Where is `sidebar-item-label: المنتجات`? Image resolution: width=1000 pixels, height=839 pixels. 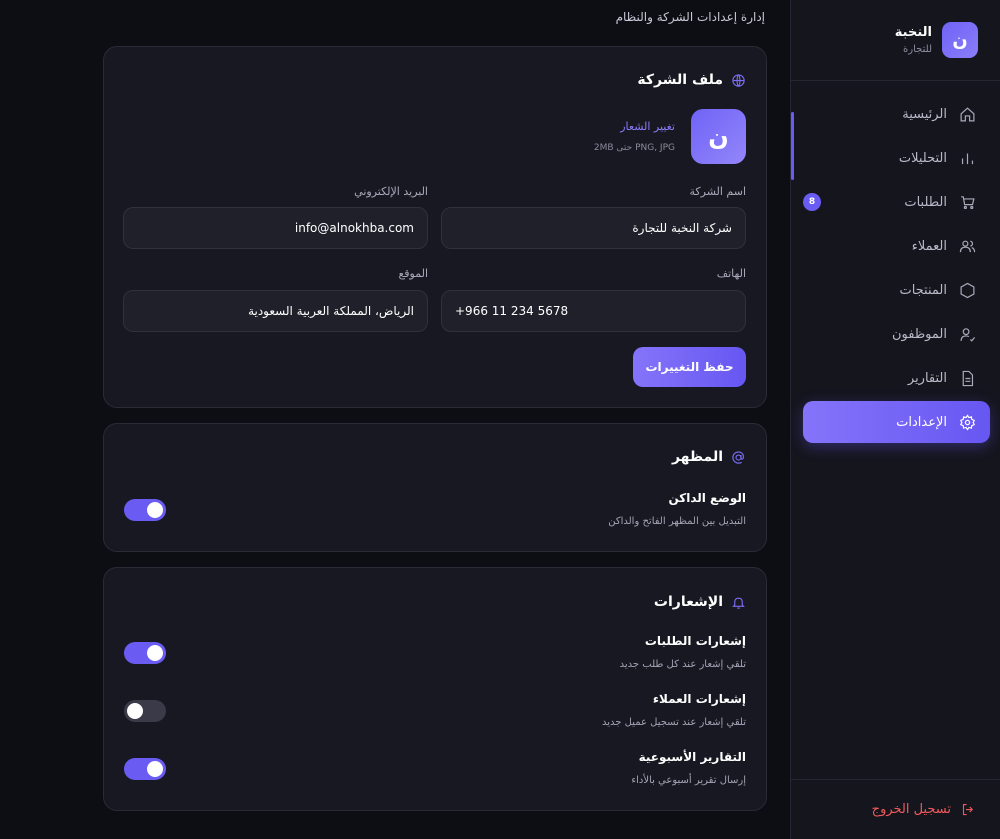
sidebar-item-label: المنتجات is located at coordinates (923, 290).